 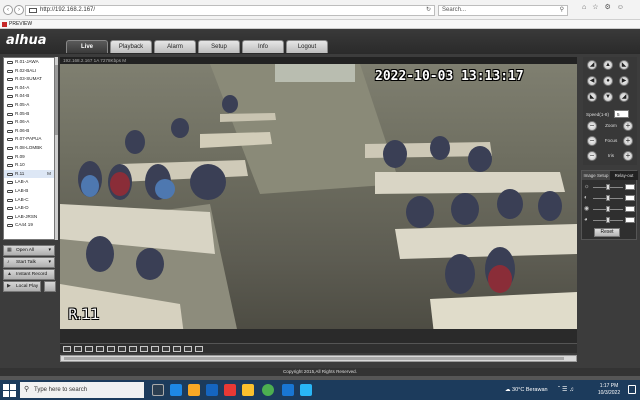 What do you see at coordinates (49, 174) in the screenshot?
I see `camera-stream-mark: M` at bounding box center [49, 174].